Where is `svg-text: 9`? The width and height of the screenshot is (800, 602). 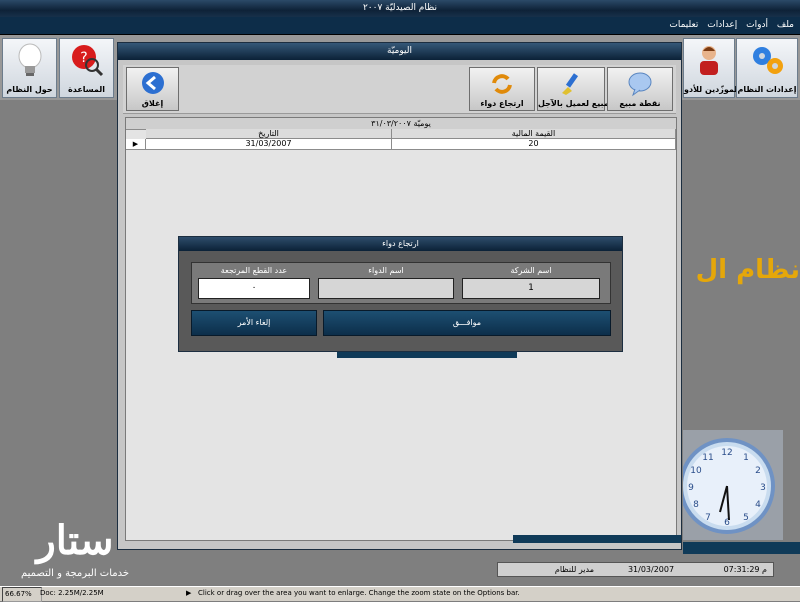 svg-text: 9 is located at coordinates (691, 488).